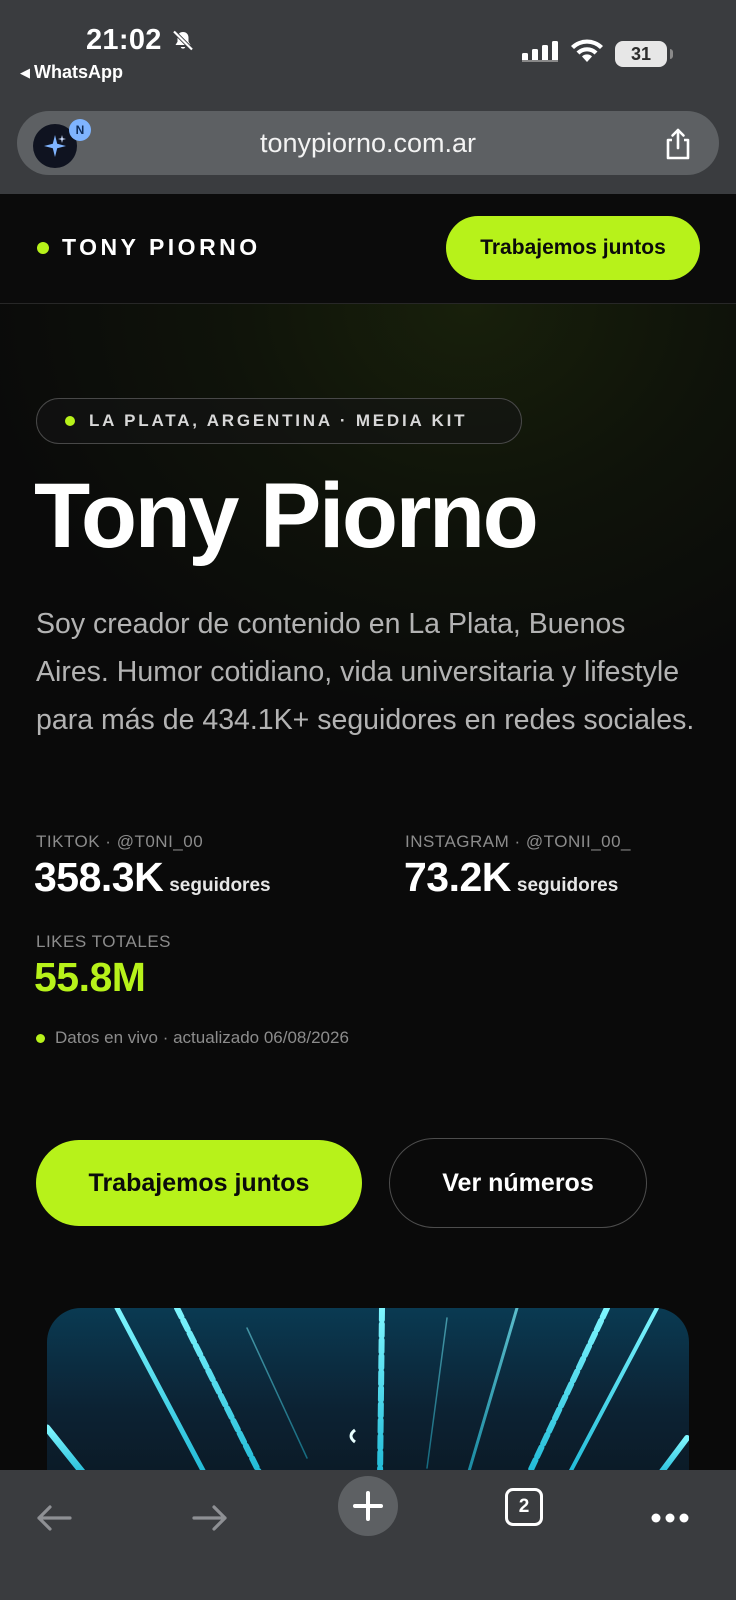 Image resolution: width=736 pixels, height=1600 pixels. I want to click on light-streaks-graphic, so click(368, 1393).